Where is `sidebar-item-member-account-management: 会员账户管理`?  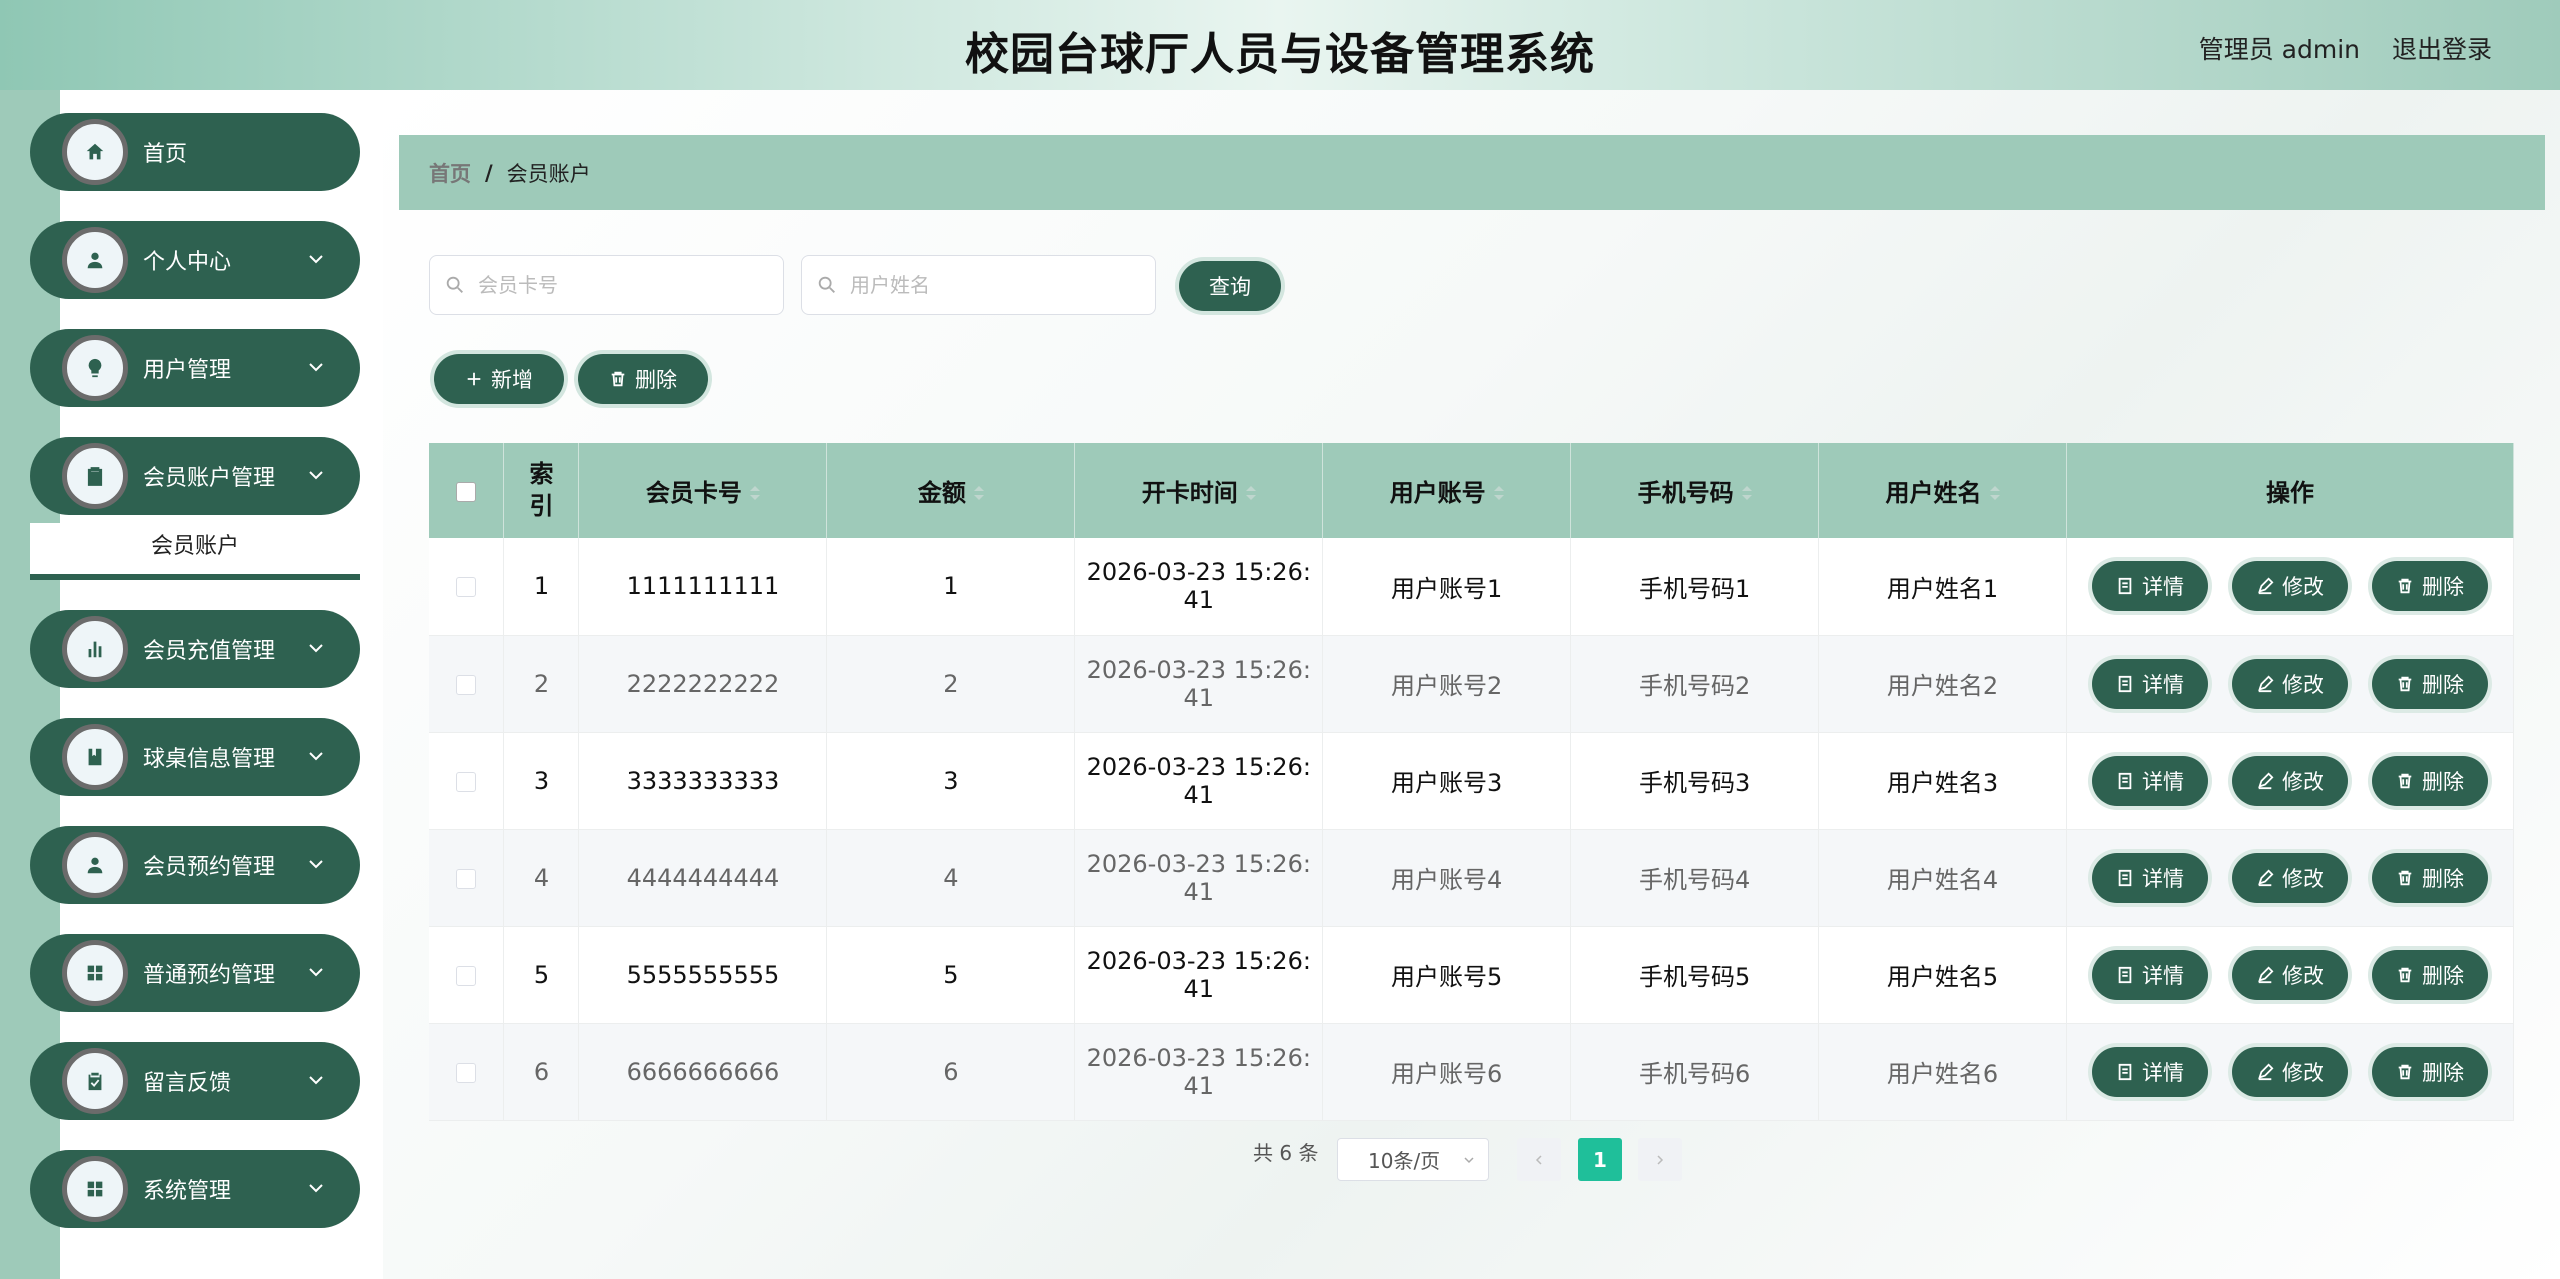 sidebar-item-member-account-management: 会员账户管理 is located at coordinates (195, 476).